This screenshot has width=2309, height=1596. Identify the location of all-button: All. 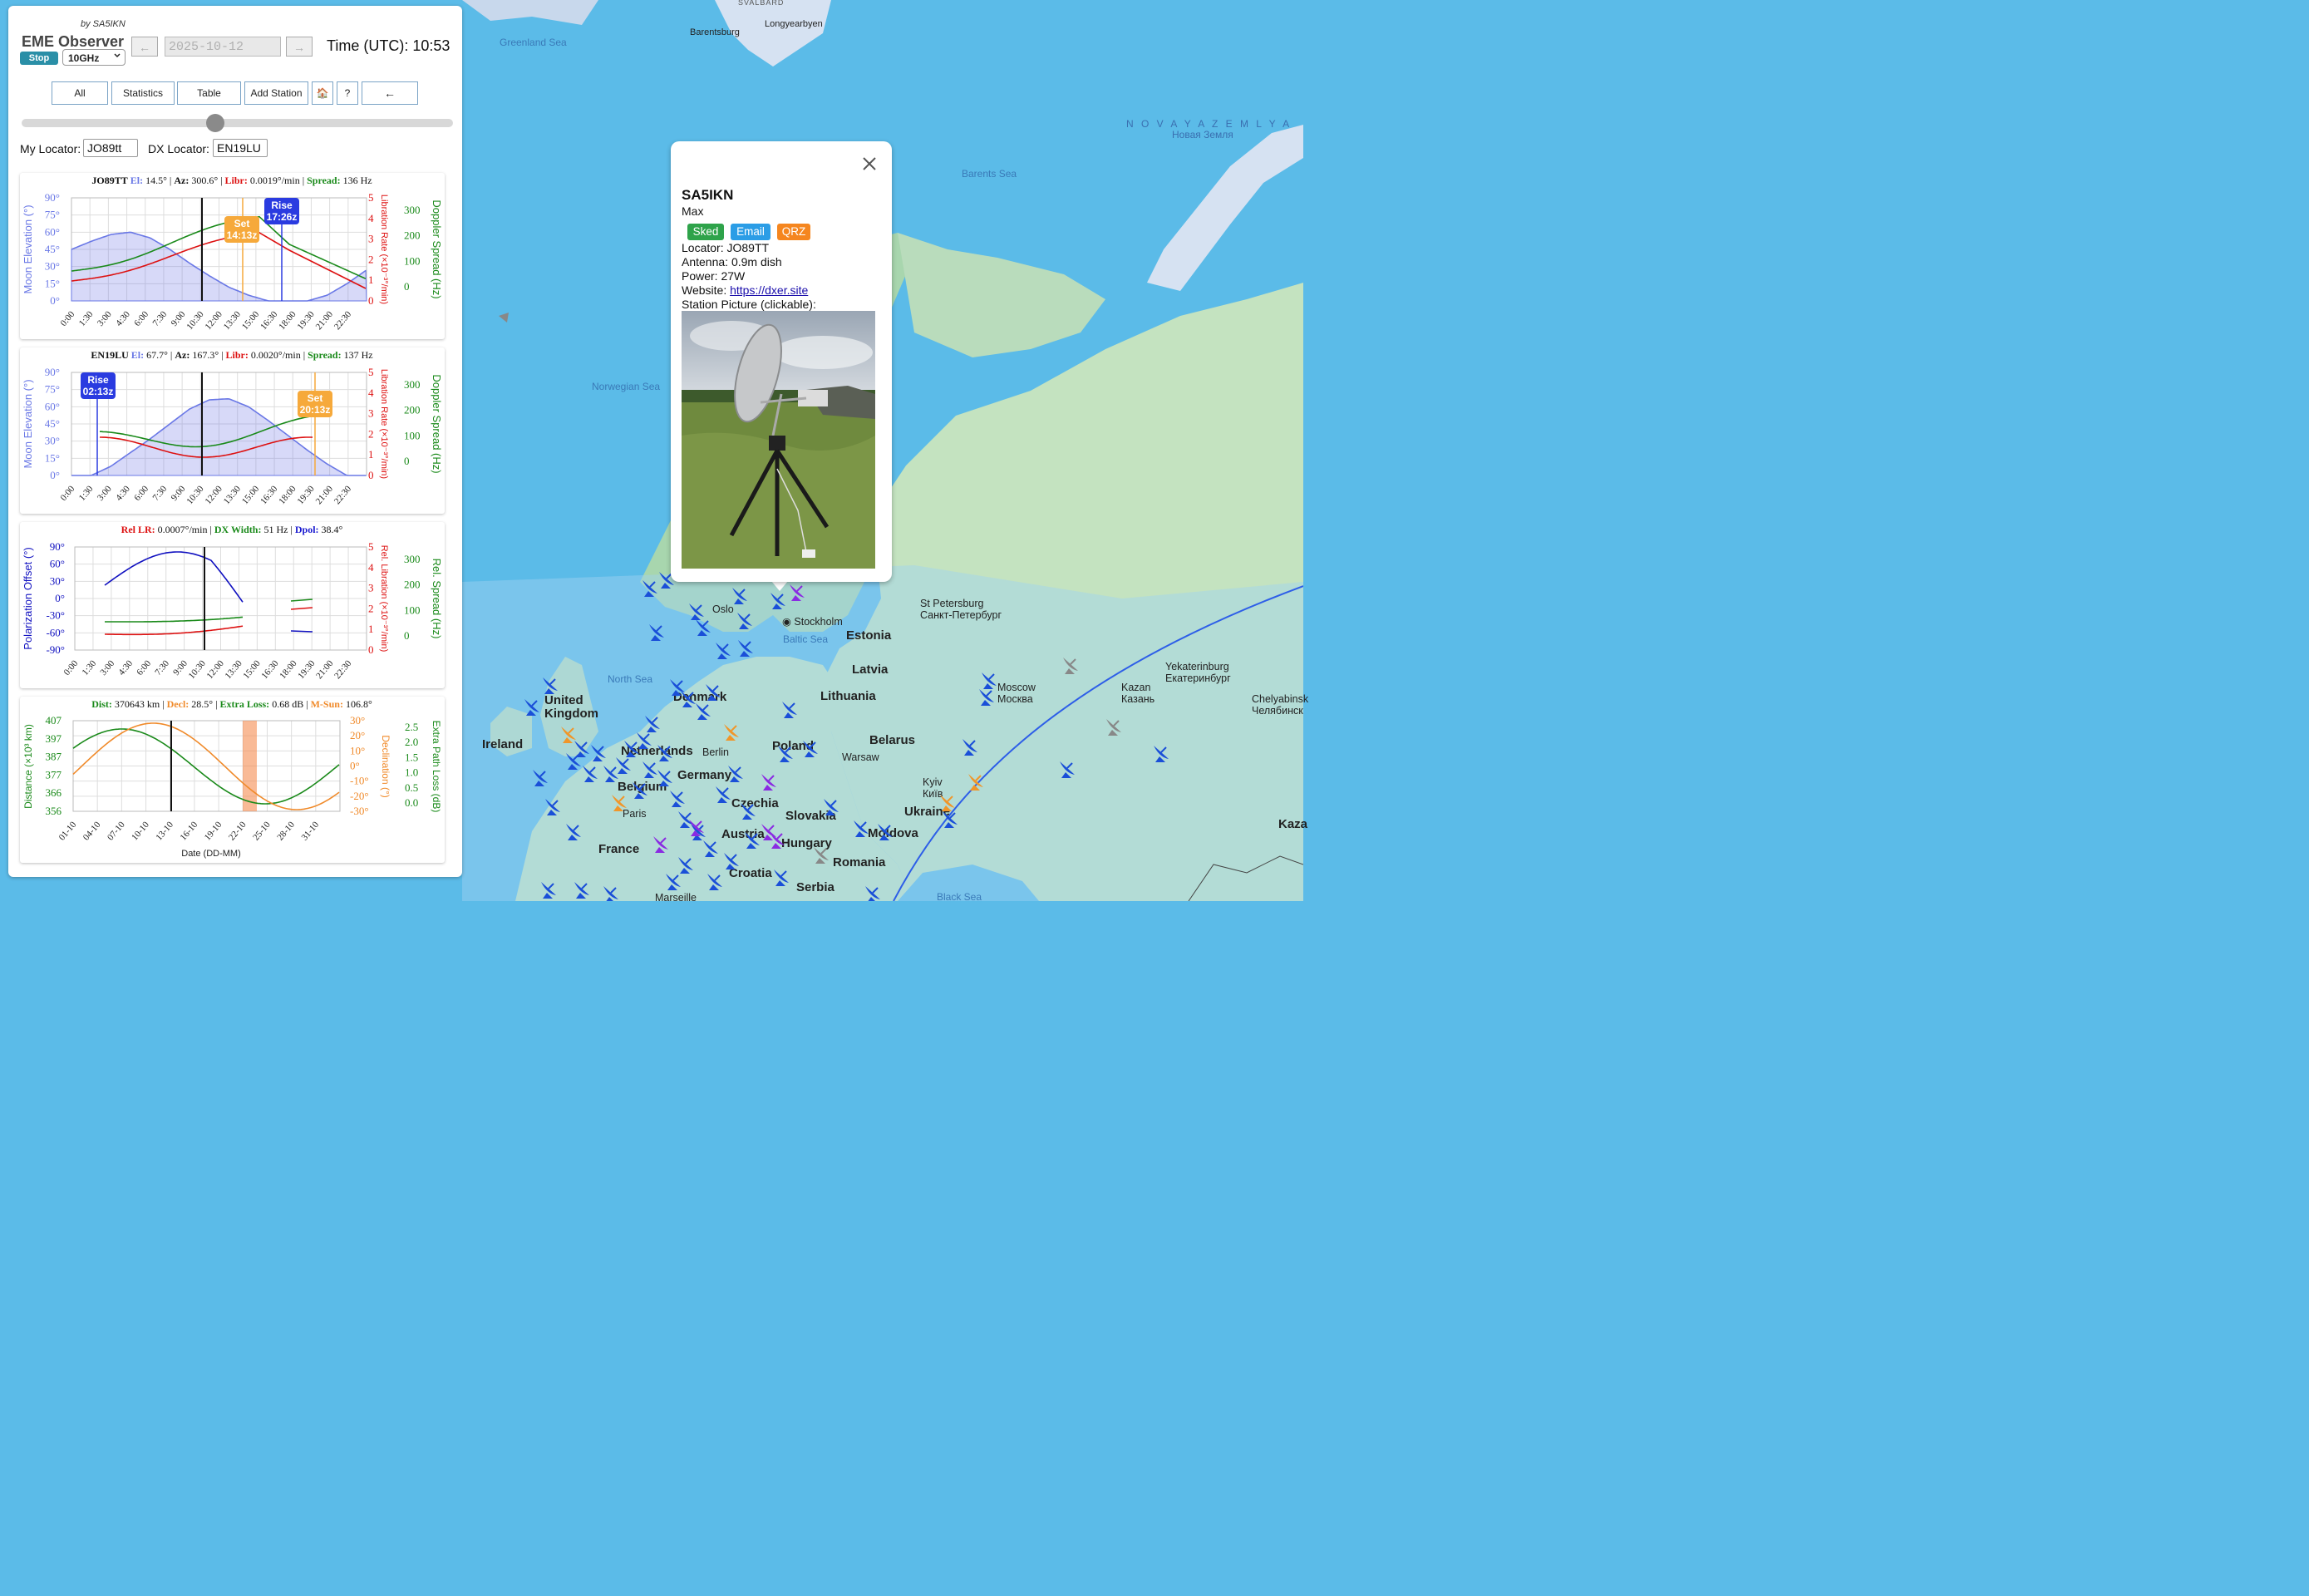
(80, 93).